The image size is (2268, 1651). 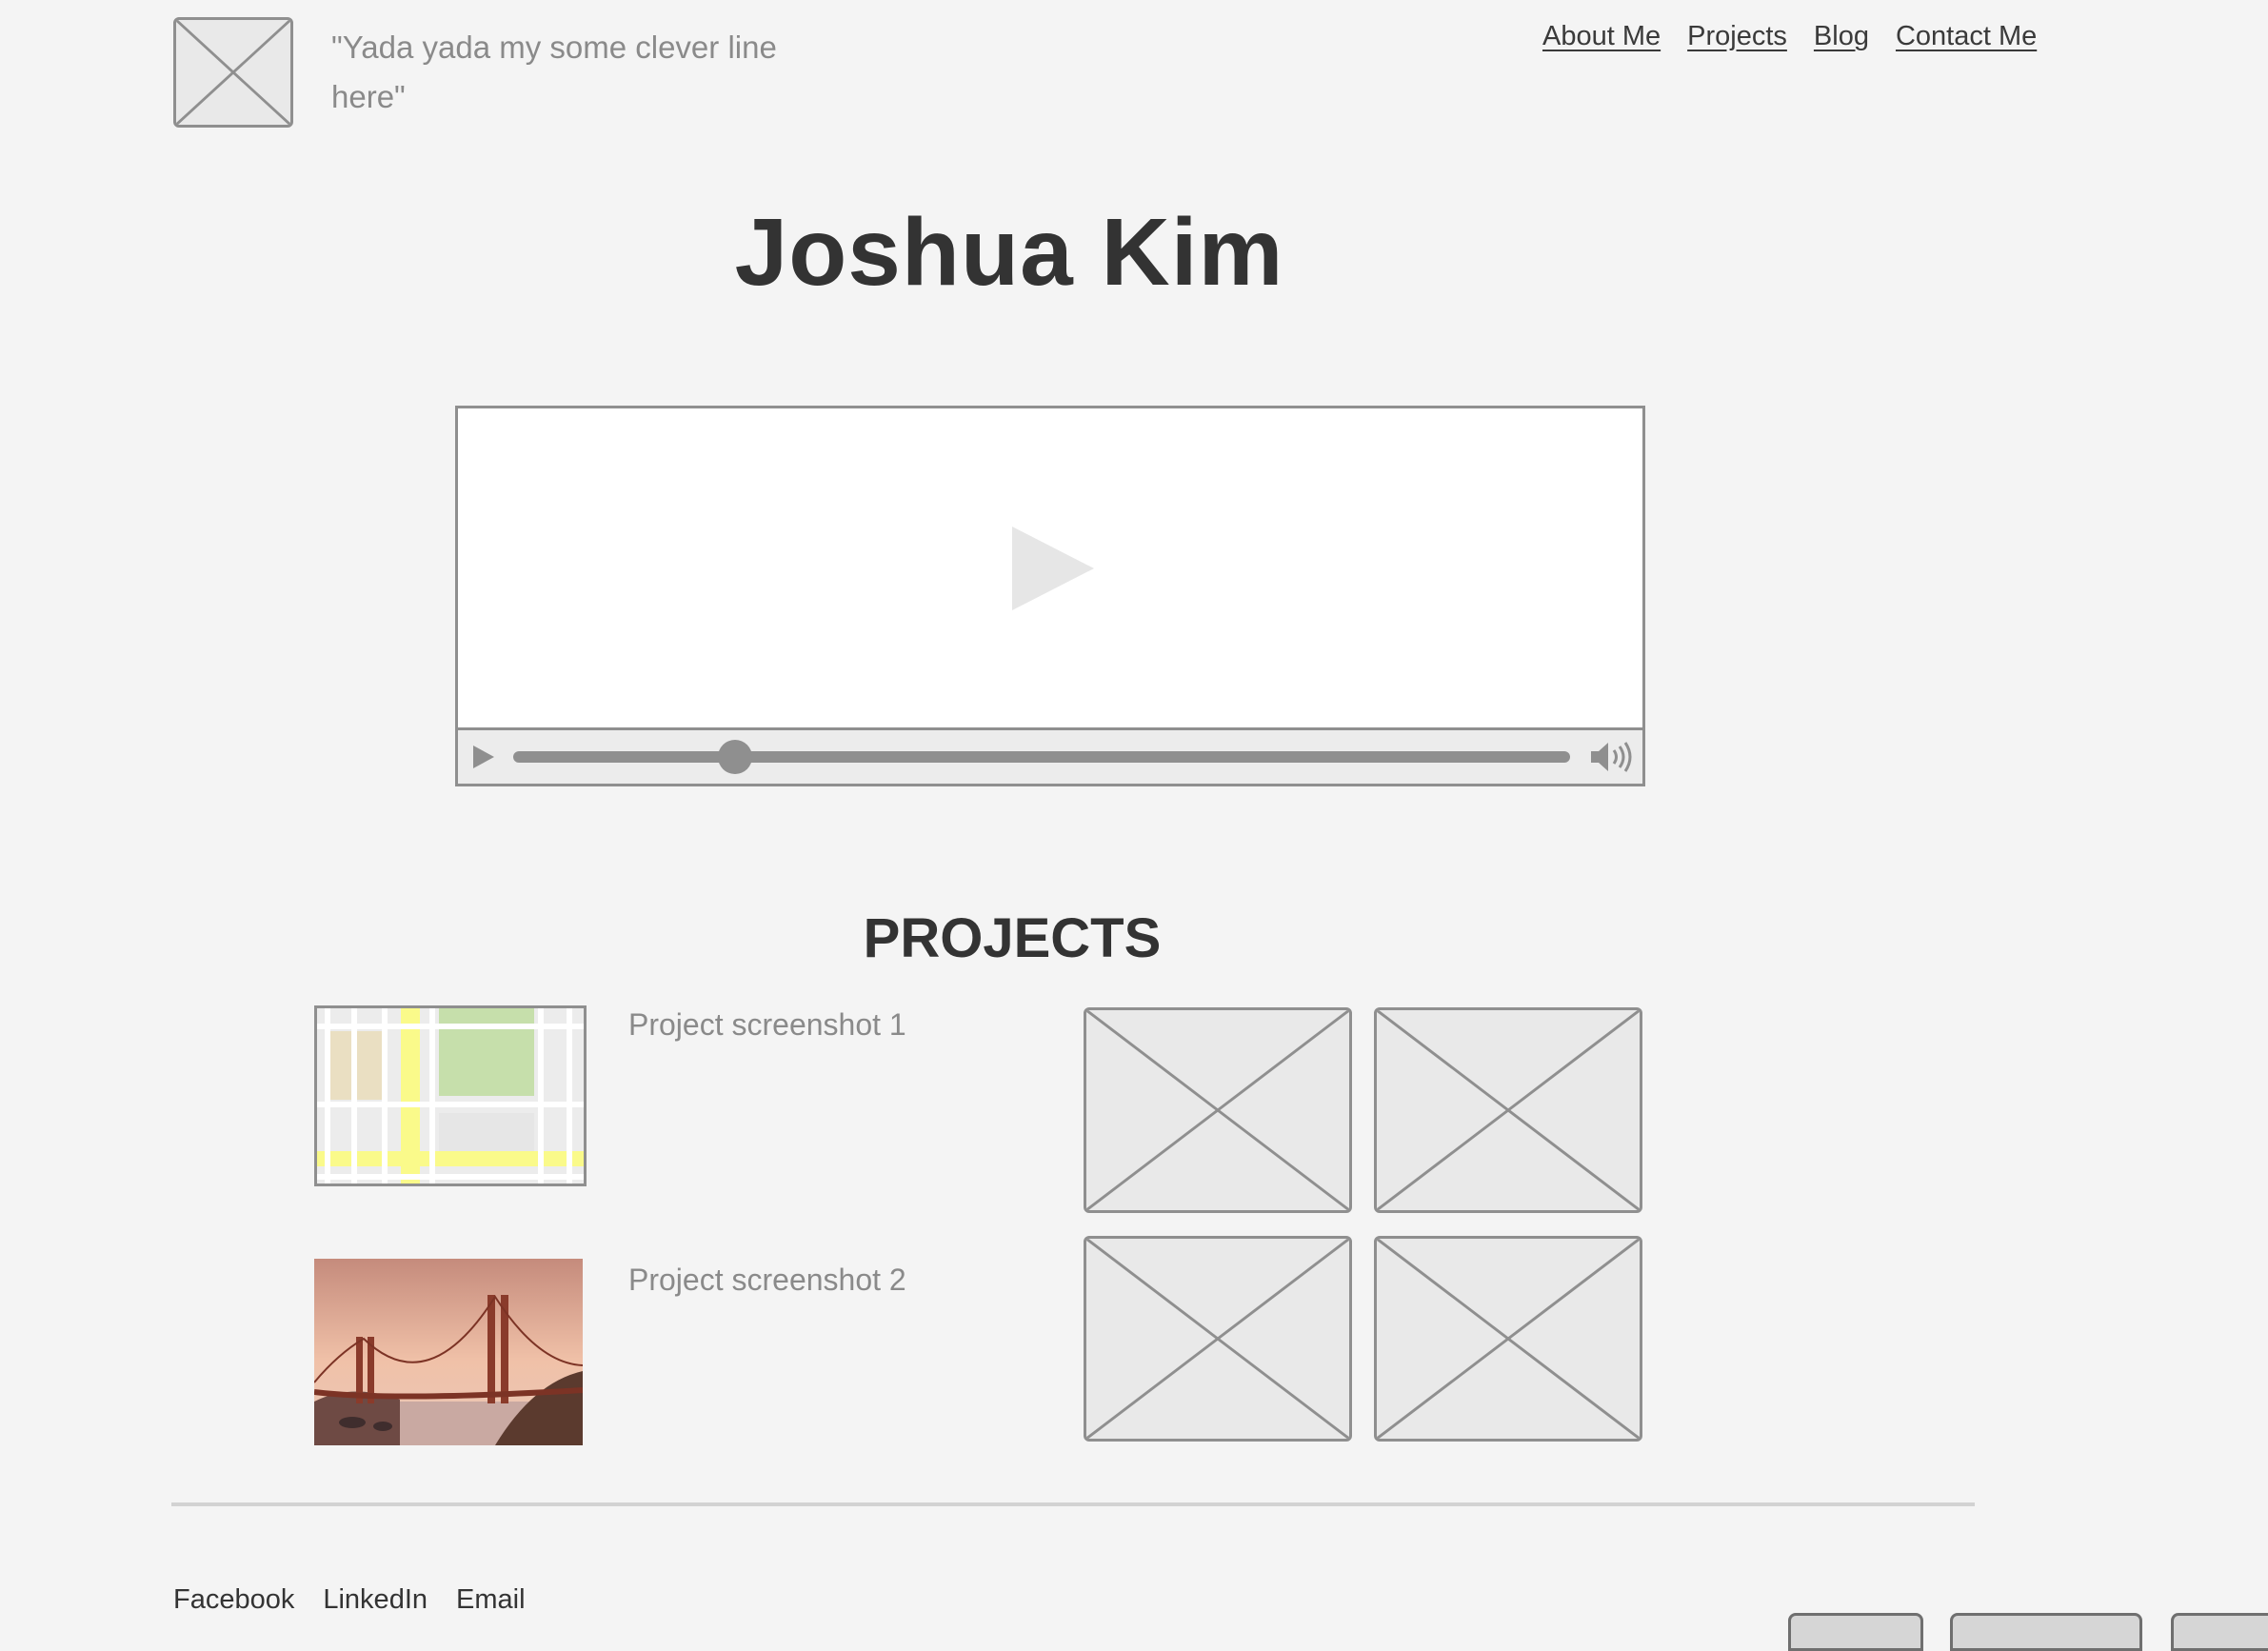 I want to click on project-caption-1: Project screenshot 1, so click(x=767, y=1024).